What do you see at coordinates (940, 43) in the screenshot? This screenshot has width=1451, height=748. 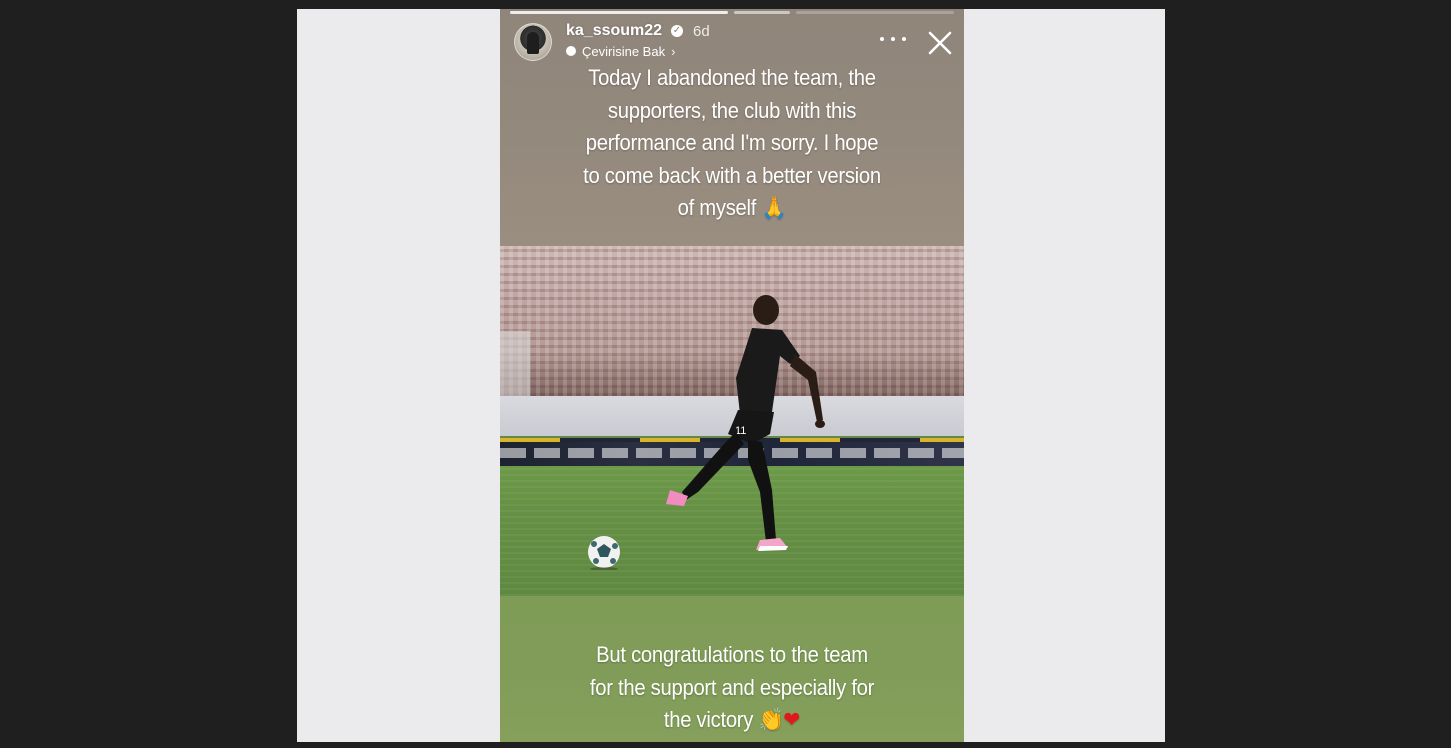 I see `close-icon` at bounding box center [940, 43].